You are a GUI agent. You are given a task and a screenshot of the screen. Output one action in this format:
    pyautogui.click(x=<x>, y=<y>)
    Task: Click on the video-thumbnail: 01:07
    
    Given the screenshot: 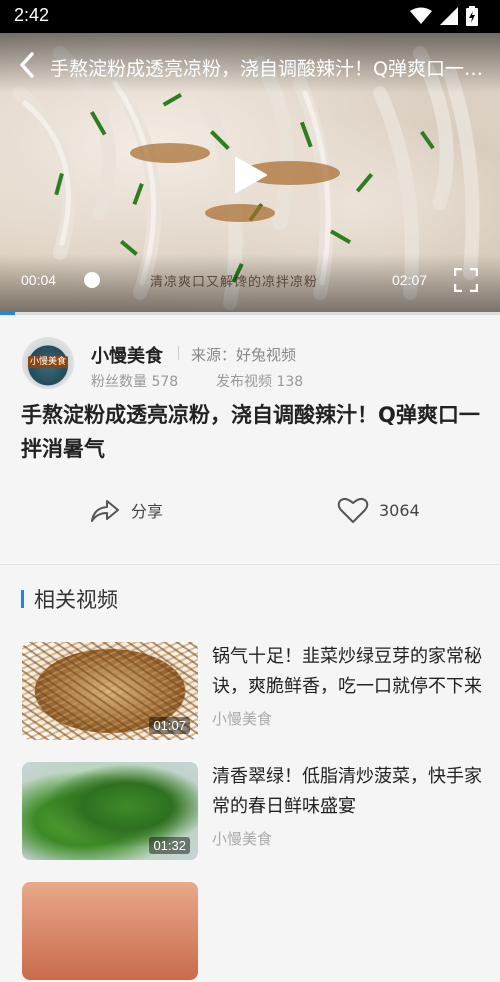 What is the action you would take?
    pyautogui.click(x=110, y=691)
    